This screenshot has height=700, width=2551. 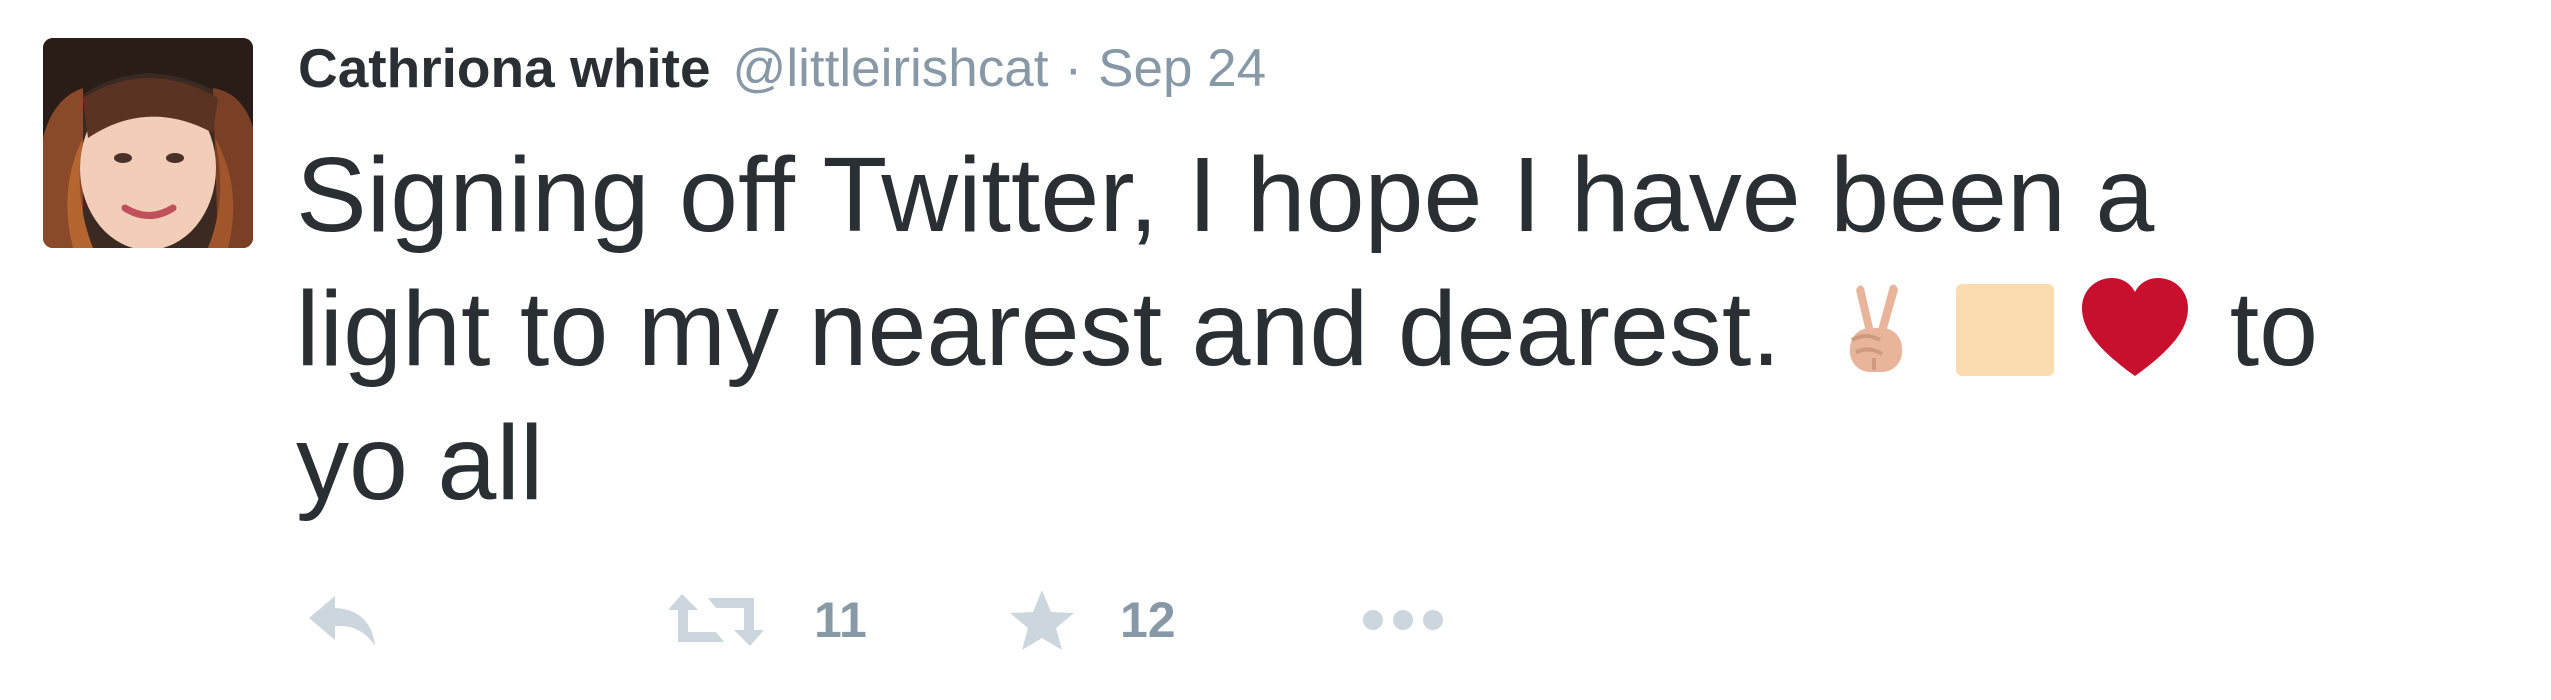 I want to click on skin-tone-modifier-icon, so click(x=2005, y=329).